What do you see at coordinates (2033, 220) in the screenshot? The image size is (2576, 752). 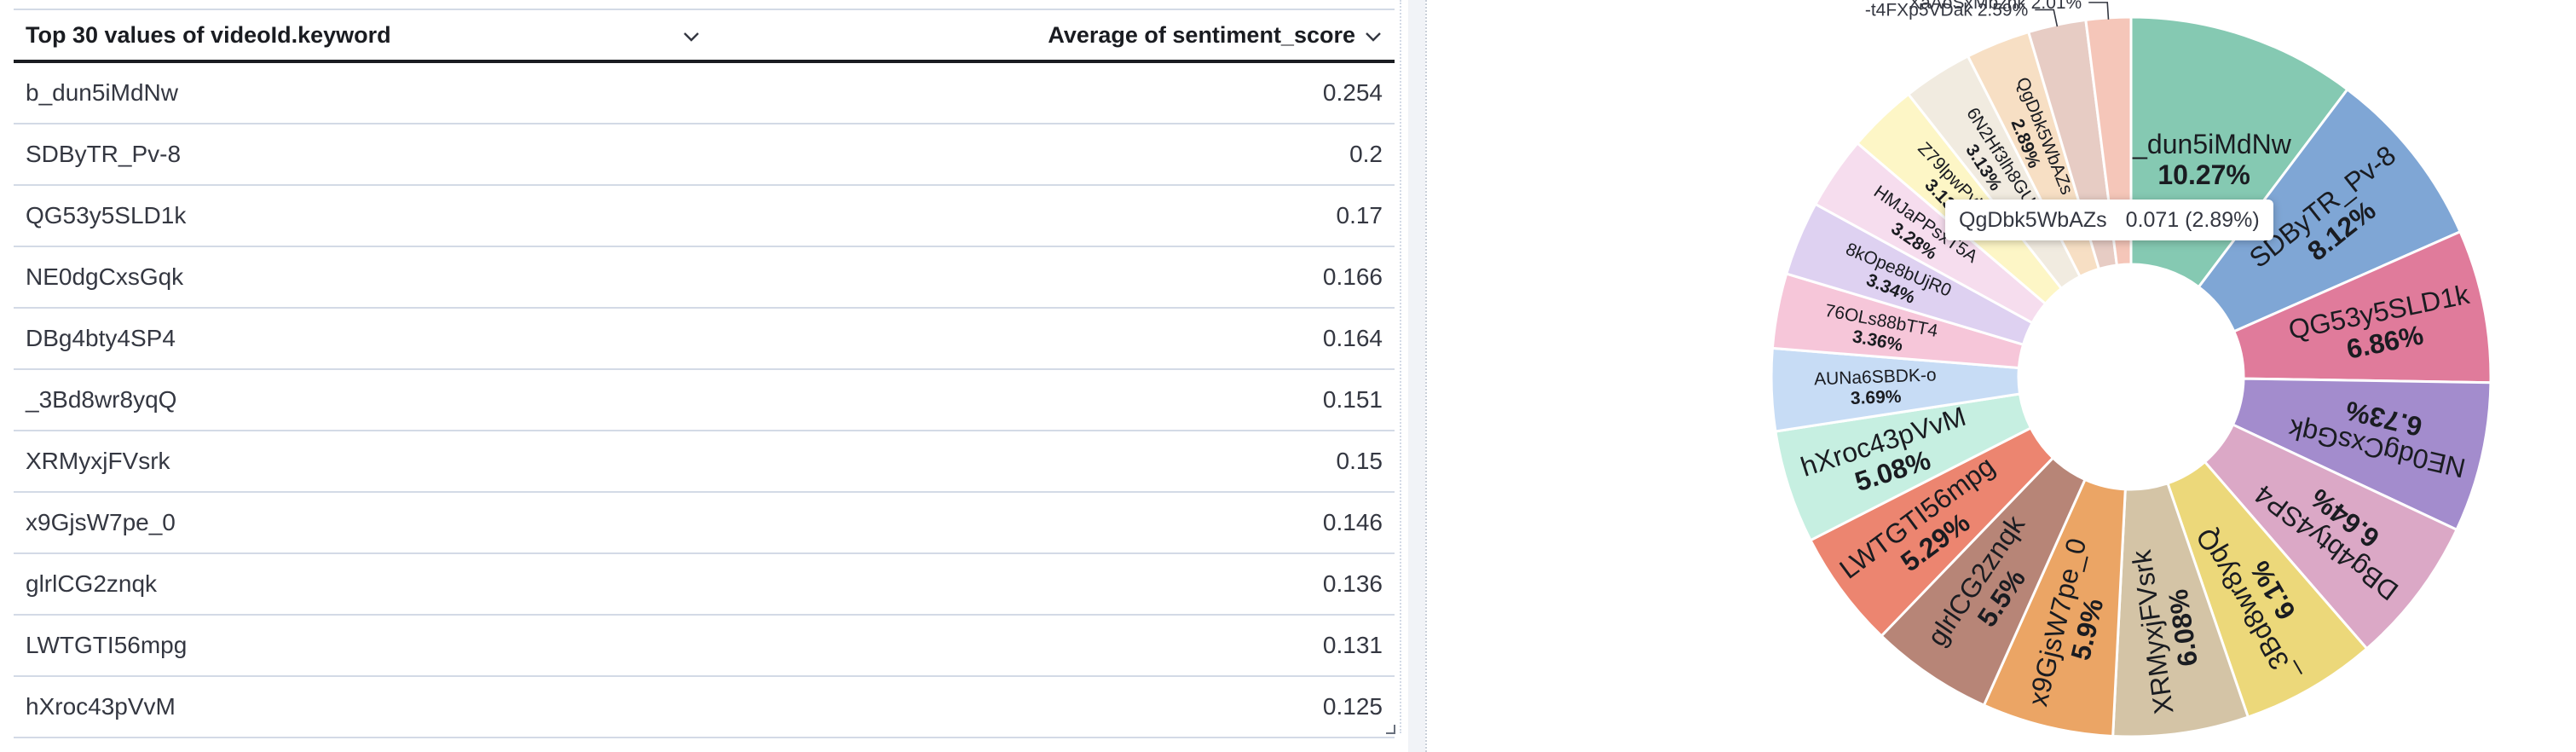 I see `tooltip-label: QgDbk5WbAZs` at bounding box center [2033, 220].